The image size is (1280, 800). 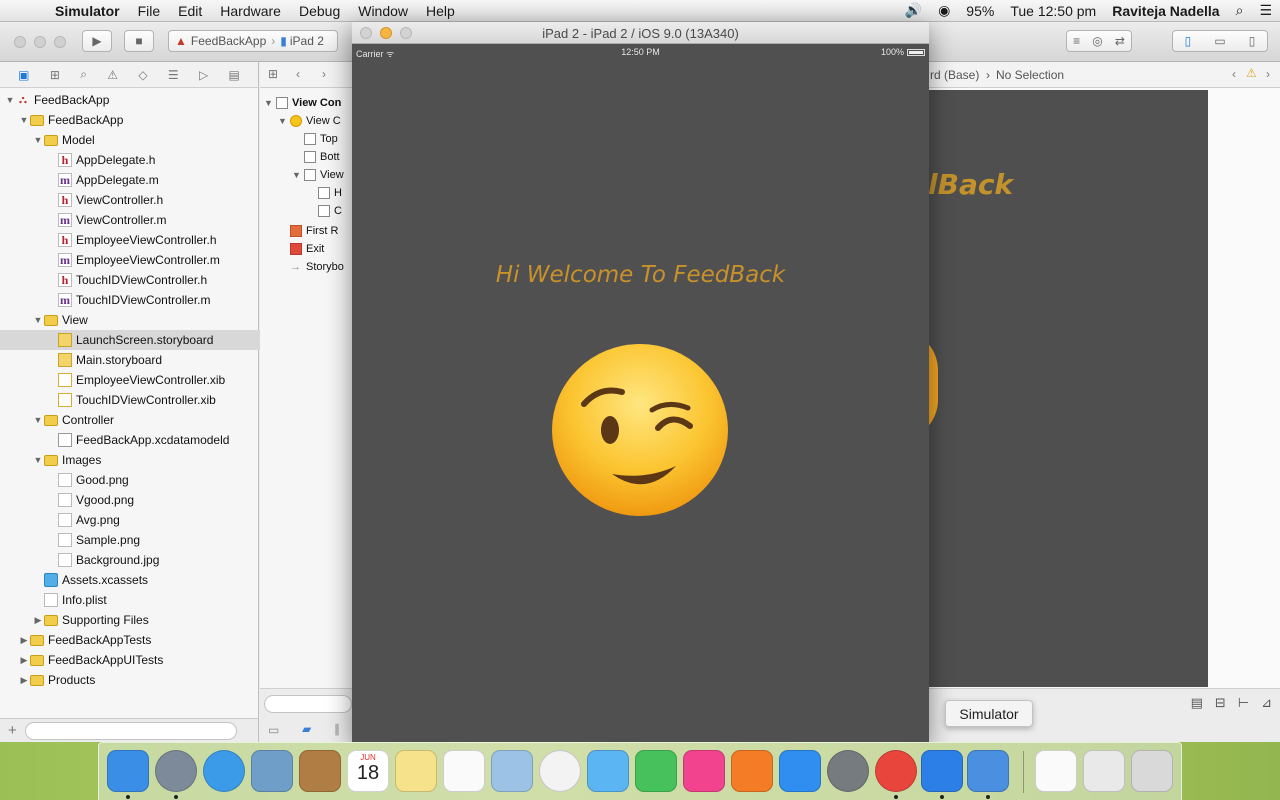 I want to click on editor-mode-group: ≡ ◎ ⇄, so click(x=1099, y=41).